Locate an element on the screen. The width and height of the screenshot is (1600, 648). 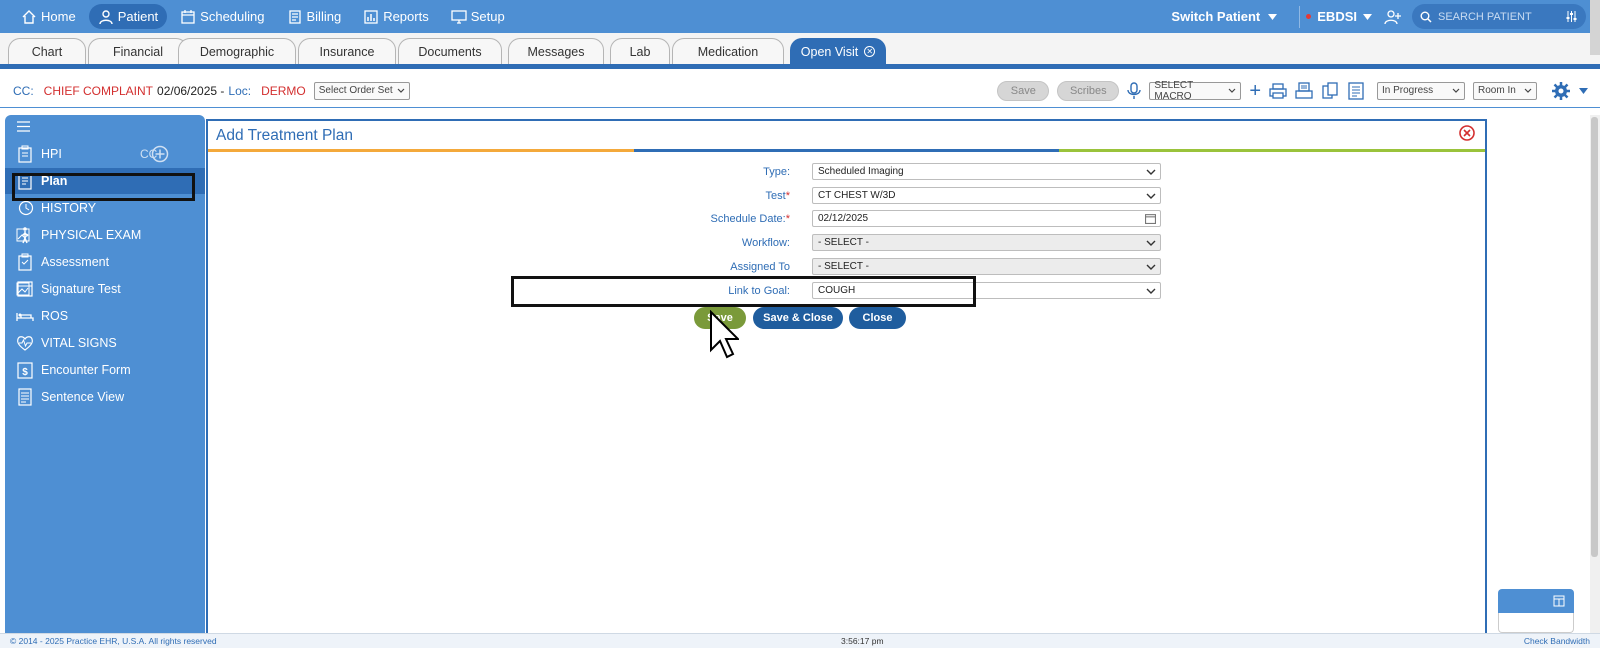
sidebar-item-ros: ROS is located at coordinates (105, 316).